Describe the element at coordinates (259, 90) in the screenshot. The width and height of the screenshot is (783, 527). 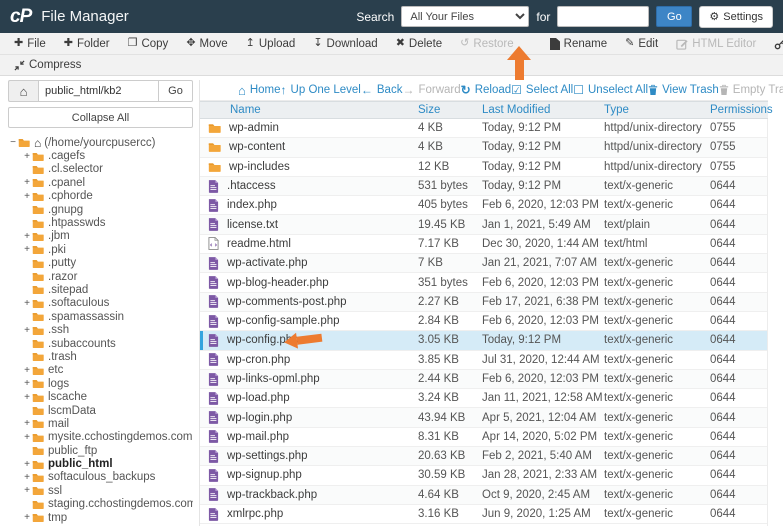
I see `nav-home-button: ⌂ Home` at that location.